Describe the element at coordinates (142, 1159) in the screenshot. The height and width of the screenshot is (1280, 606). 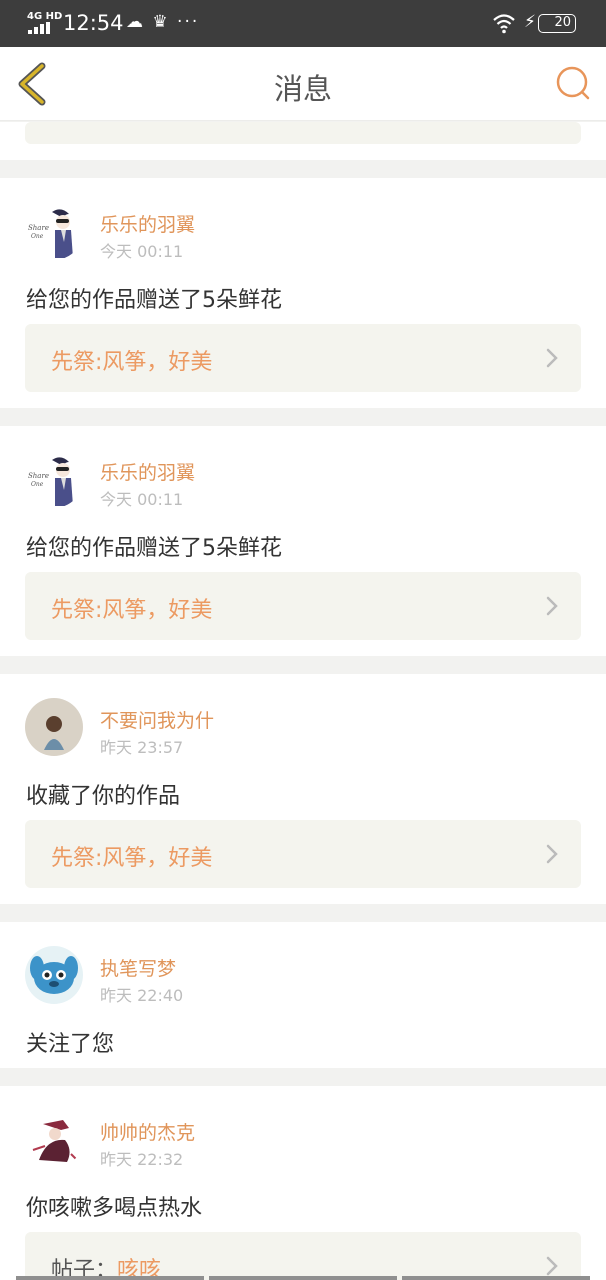
I see `message-time: 昨天 22:32` at that location.